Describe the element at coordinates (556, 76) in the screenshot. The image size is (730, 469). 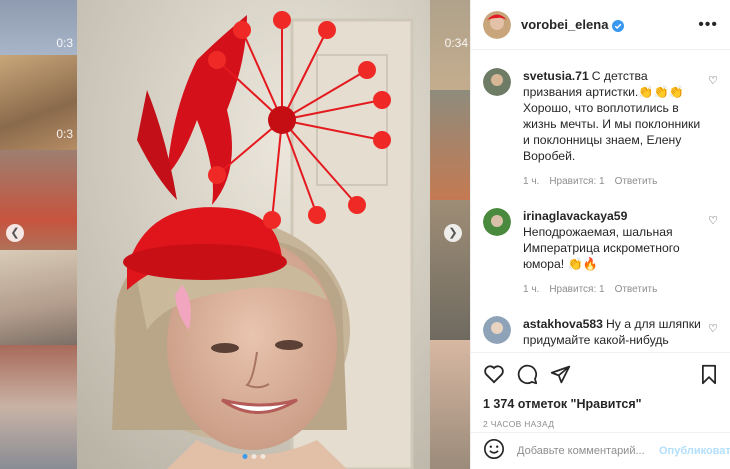
I see `comment-username: svetusia.71` at that location.